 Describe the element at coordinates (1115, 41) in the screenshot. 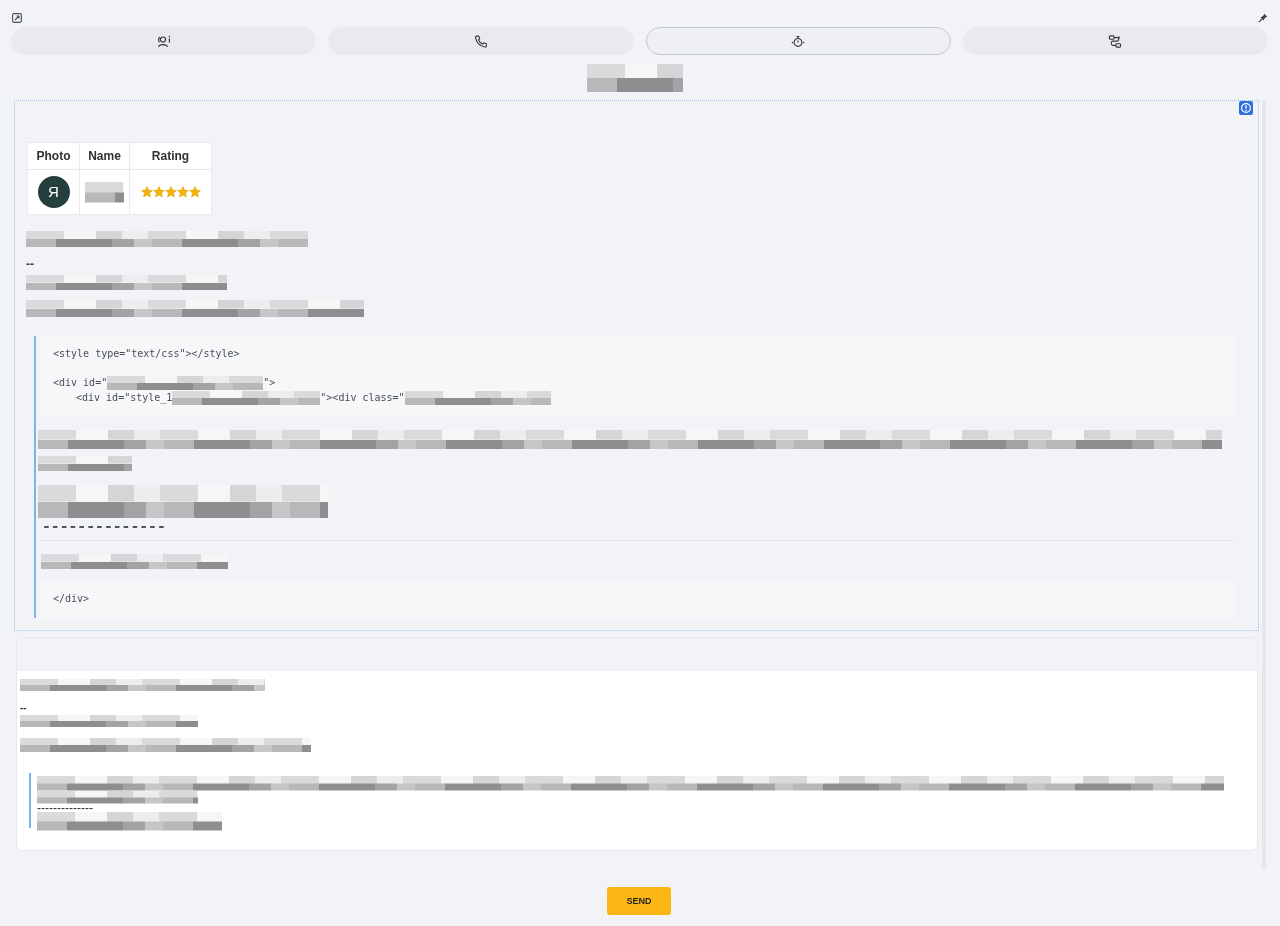

I see `nodes-icon` at that location.